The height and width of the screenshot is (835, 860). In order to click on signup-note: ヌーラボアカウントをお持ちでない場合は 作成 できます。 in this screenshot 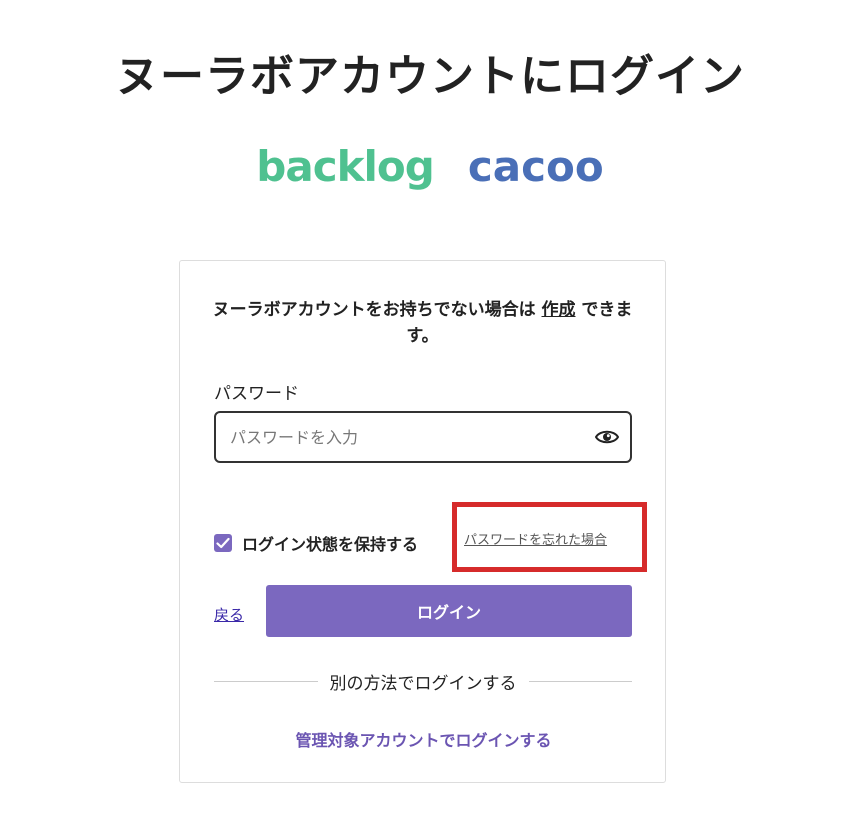, I will do `click(422, 323)`.